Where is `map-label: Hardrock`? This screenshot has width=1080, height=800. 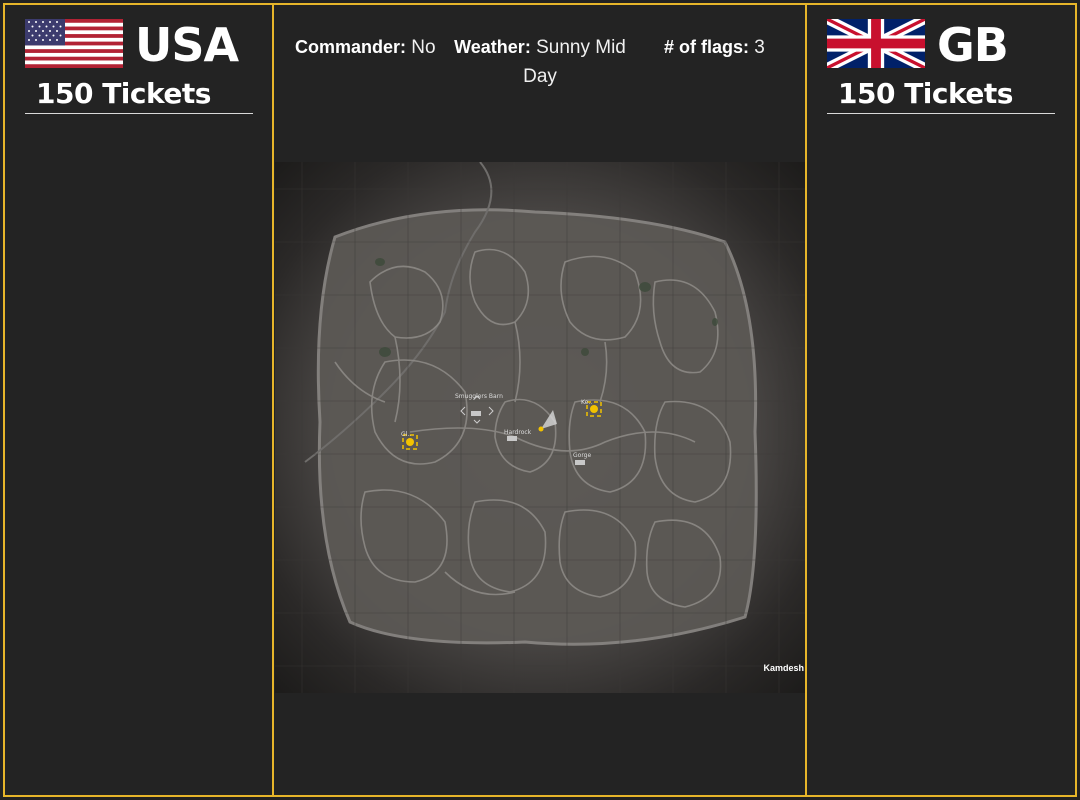
map-label: Hardrock is located at coordinates (518, 432).